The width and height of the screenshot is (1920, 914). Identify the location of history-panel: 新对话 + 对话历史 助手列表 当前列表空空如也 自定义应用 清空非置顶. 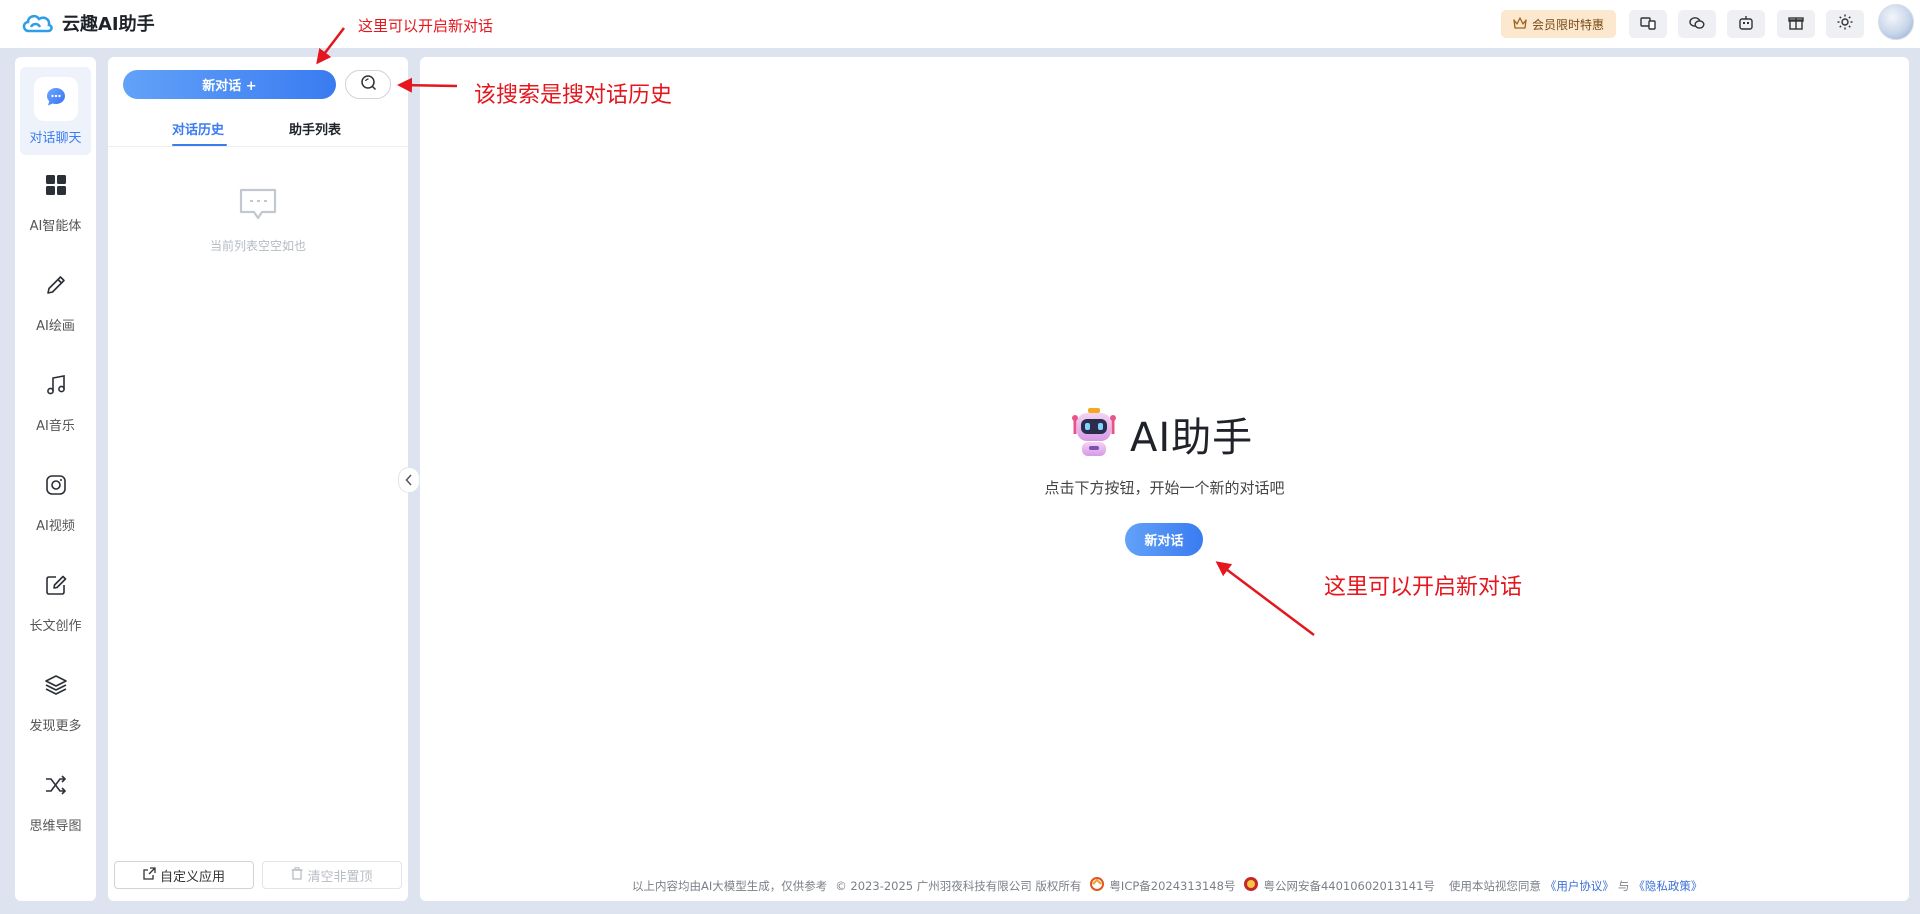
(258, 479).